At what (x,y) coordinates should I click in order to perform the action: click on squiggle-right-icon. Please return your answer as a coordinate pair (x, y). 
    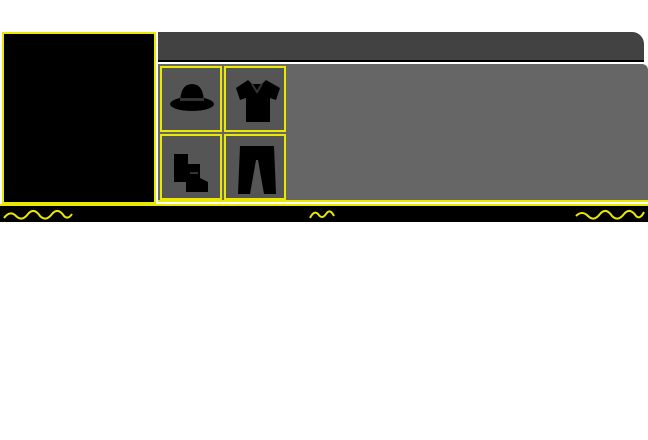
    Looking at the image, I should click on (610, 215).